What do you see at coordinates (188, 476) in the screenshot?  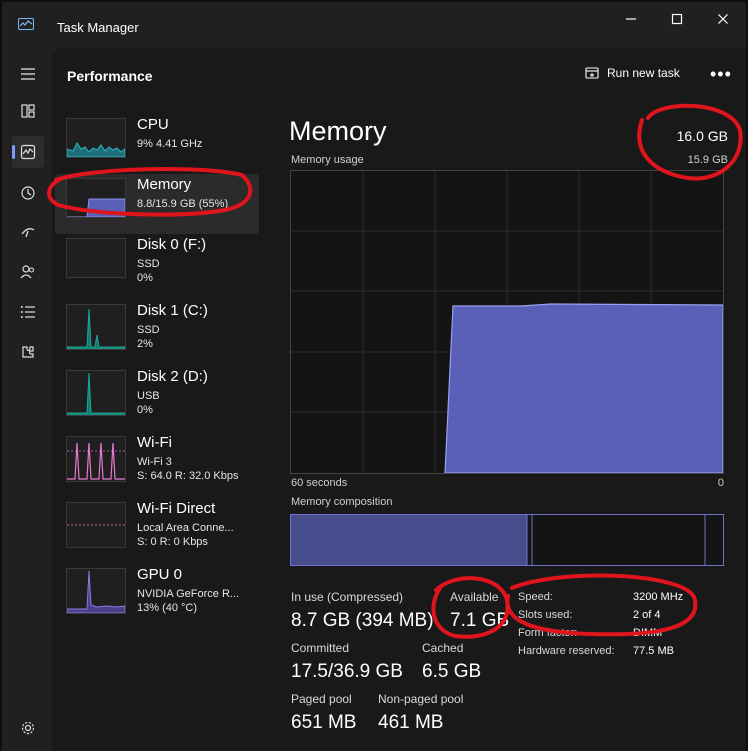 I see `wifi-throughput: S: 64.0 R: 32.0 Kbps` at bounding box center [188, 476].